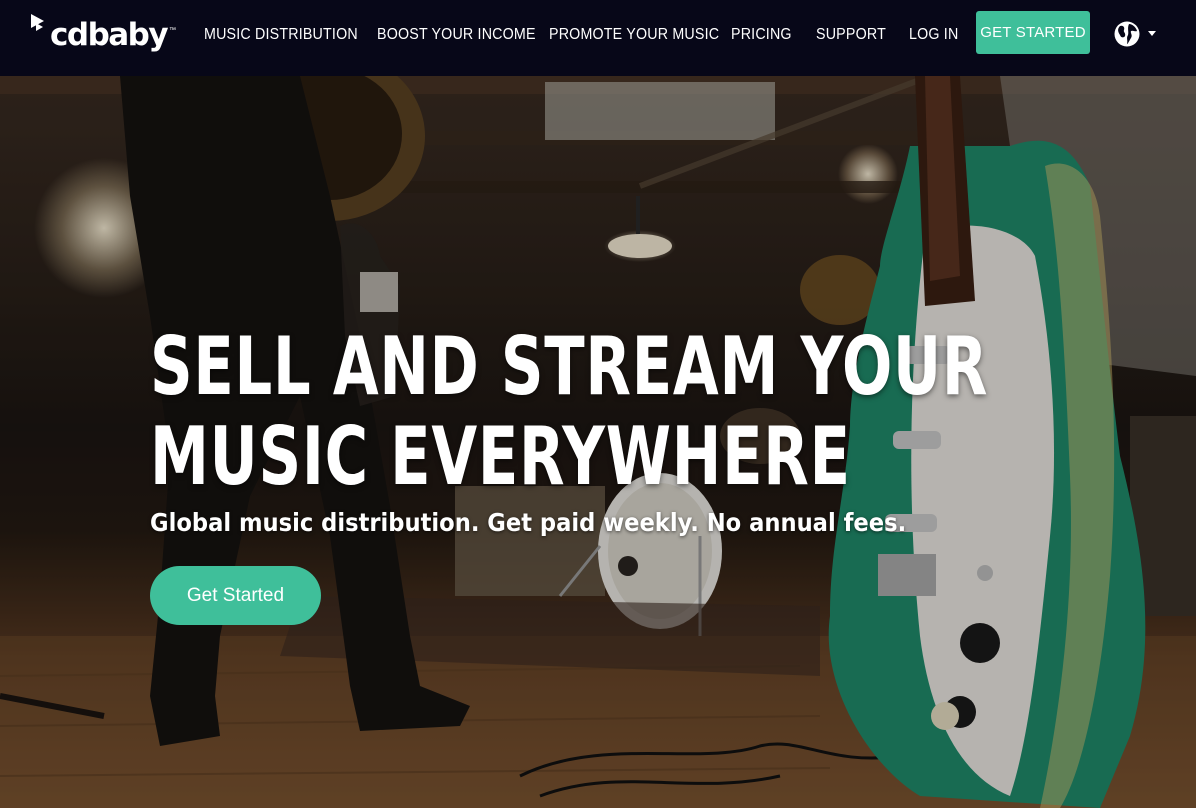 The image size is (1196, 808). What do you see at coordinates (634, 35) in the screenshot?
I see `nav-promote-your-music: PROMOTE YOUR MUSIC` at bounding box center [634, 35].